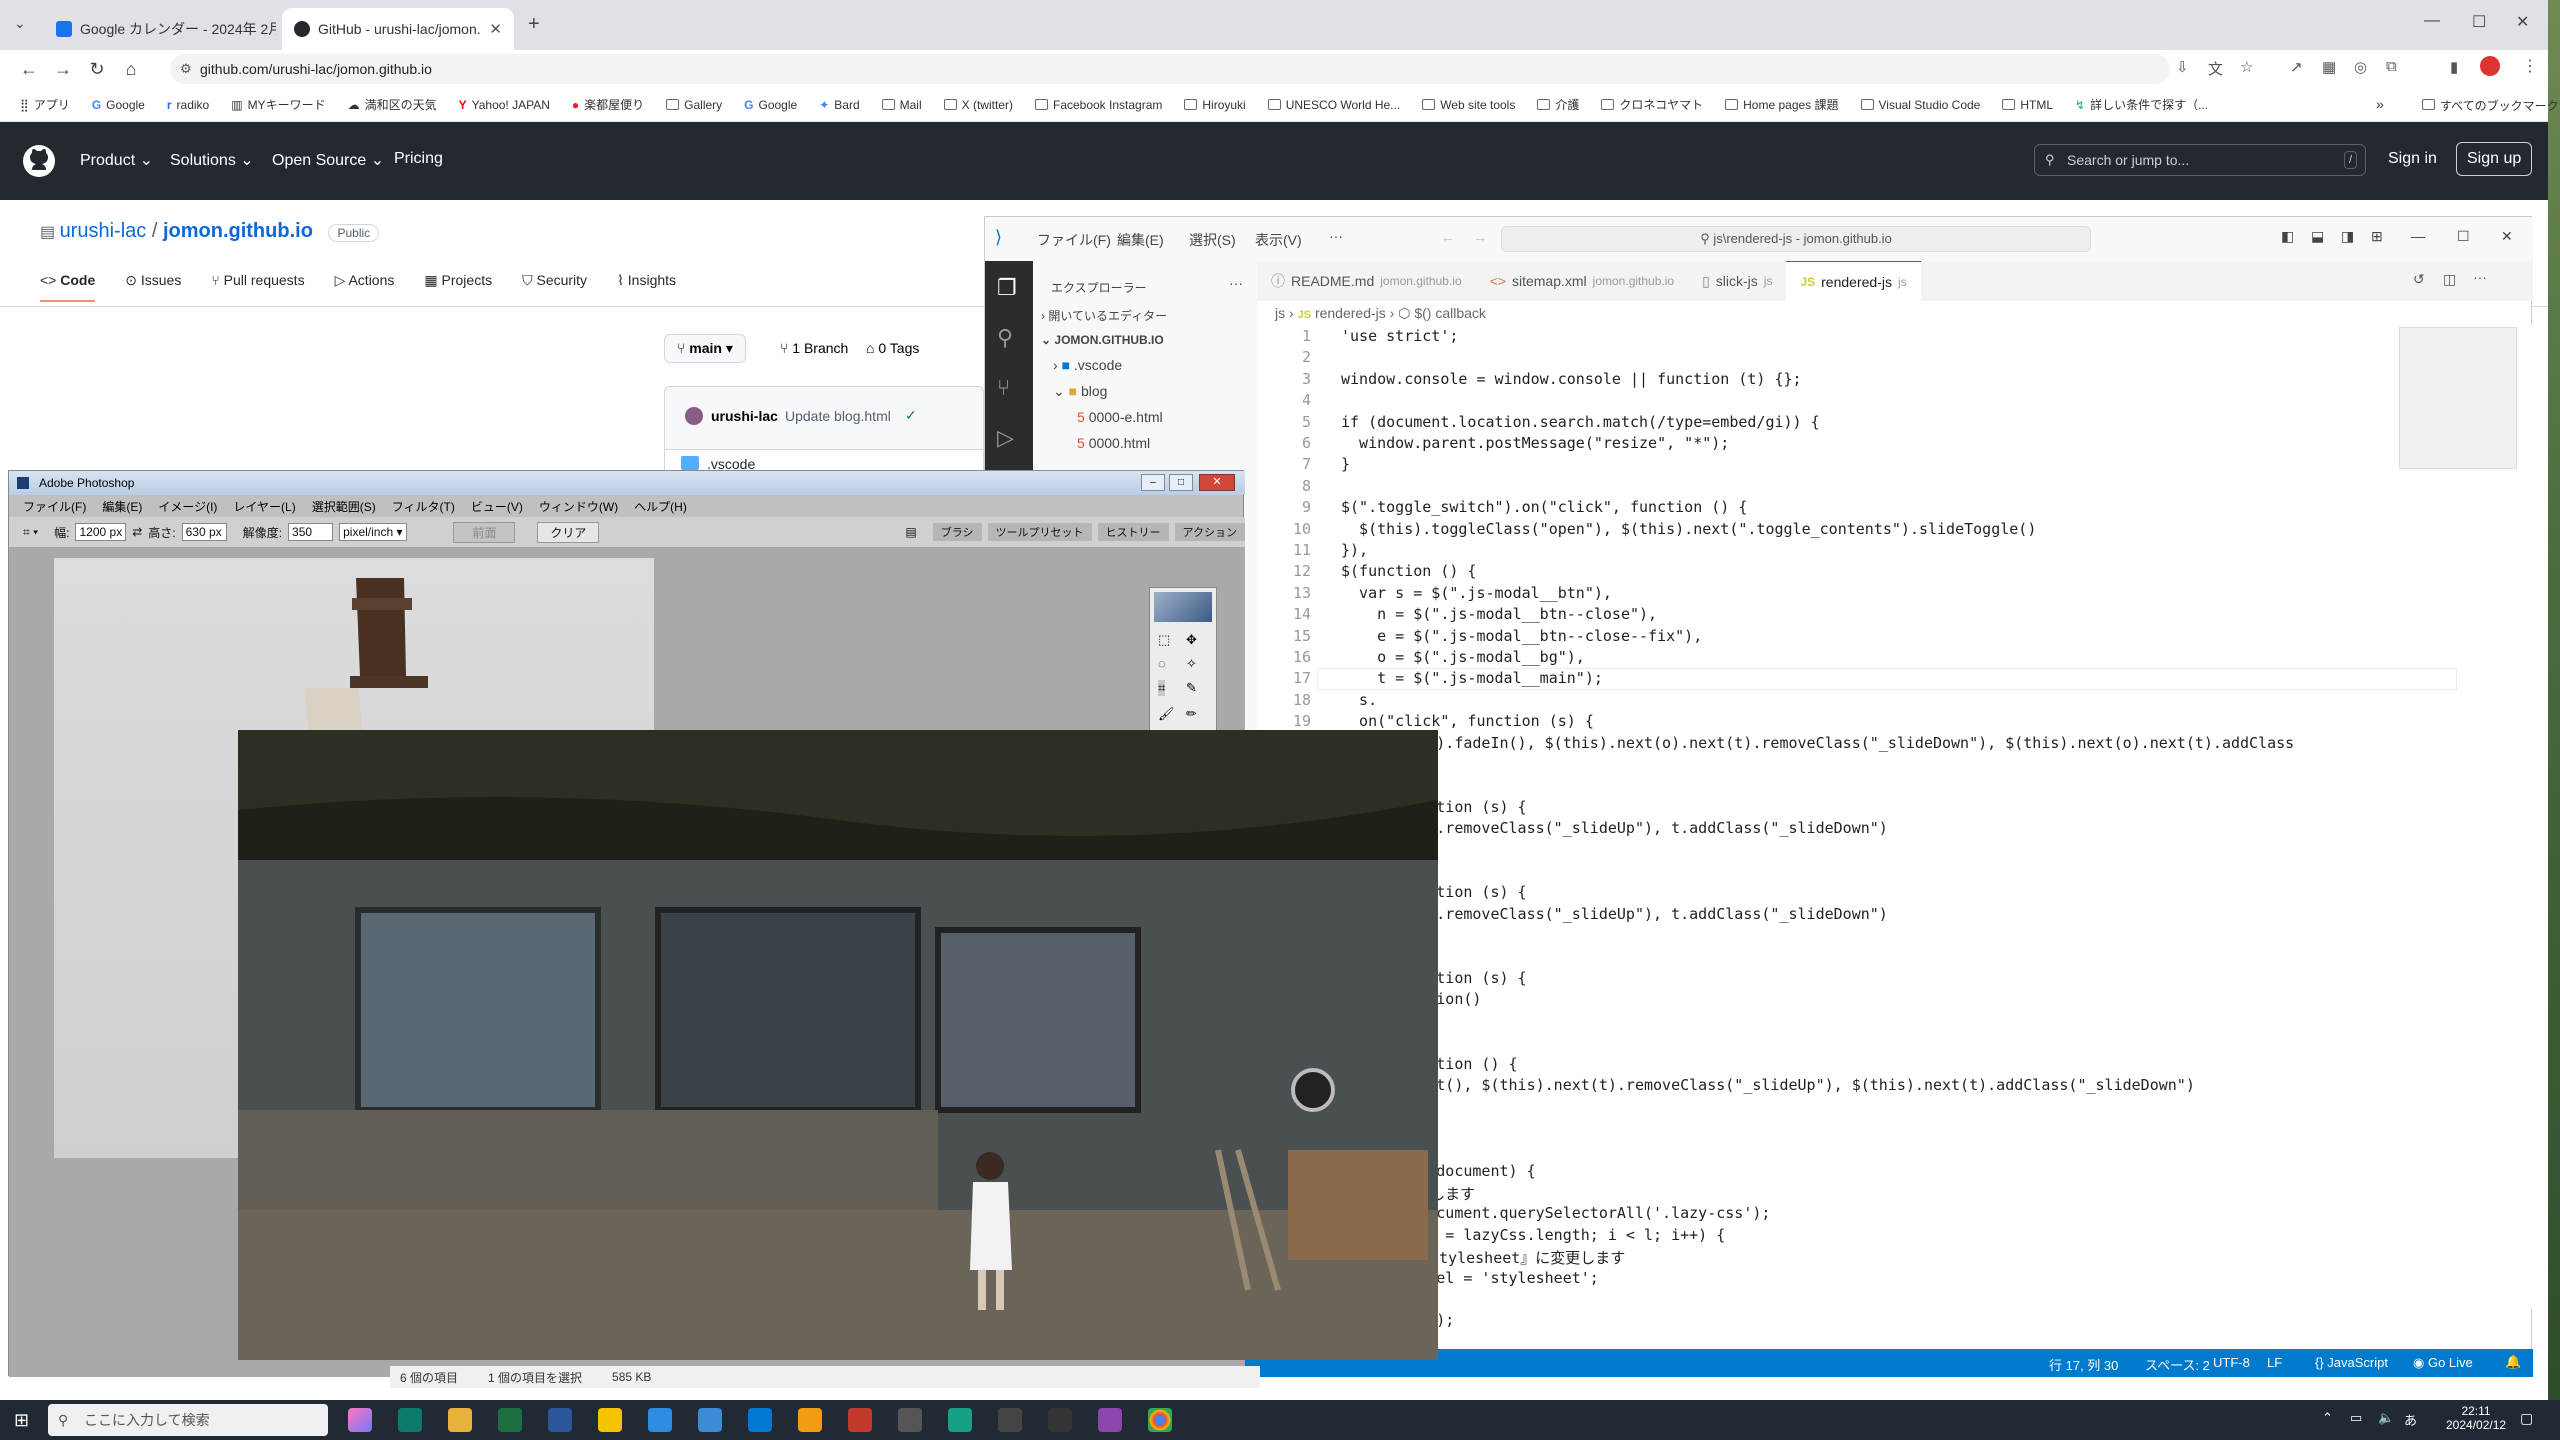  I want to click on home-icon: ⌂, so click(131, 69).